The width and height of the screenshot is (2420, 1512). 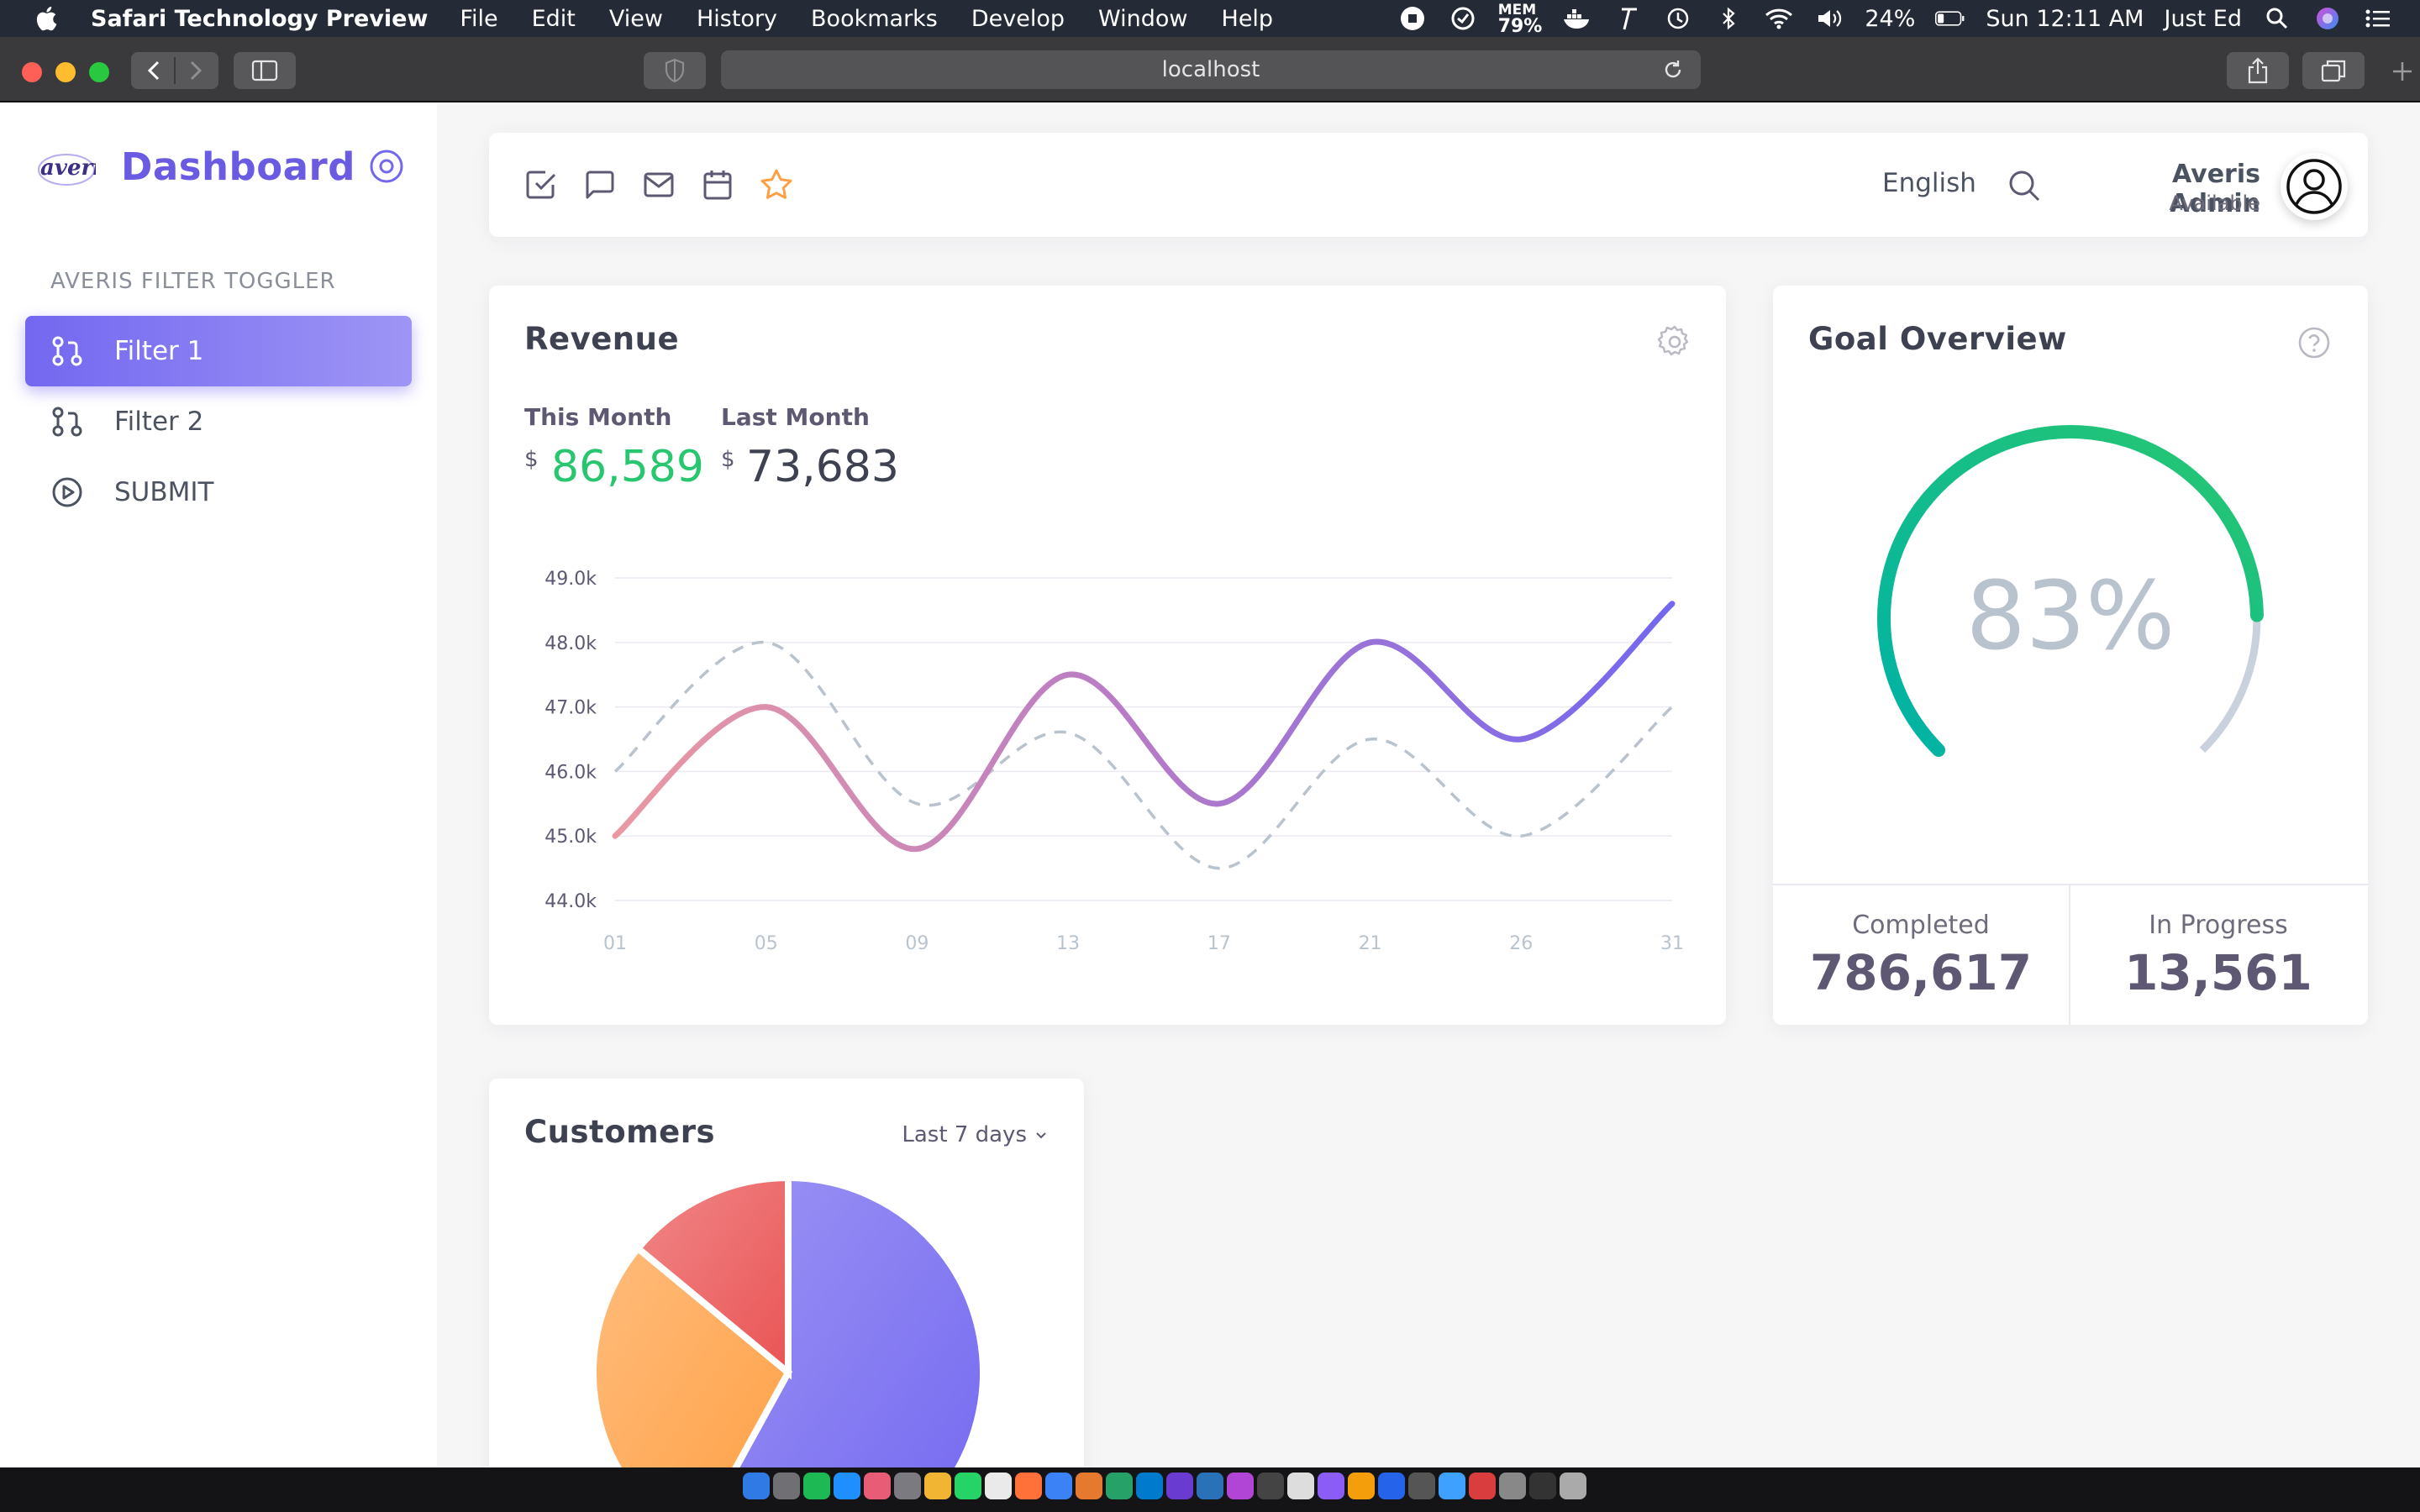 I want to click on reload-icon, so click(x=1673, y=69).